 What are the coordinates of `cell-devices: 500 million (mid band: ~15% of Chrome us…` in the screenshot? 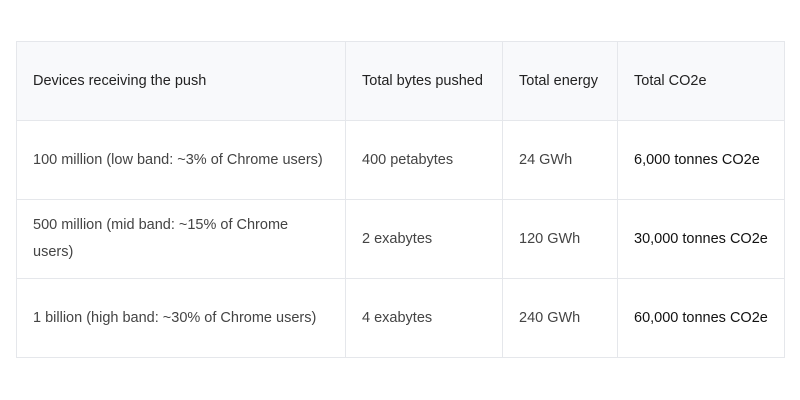 It's located at (181, 239).